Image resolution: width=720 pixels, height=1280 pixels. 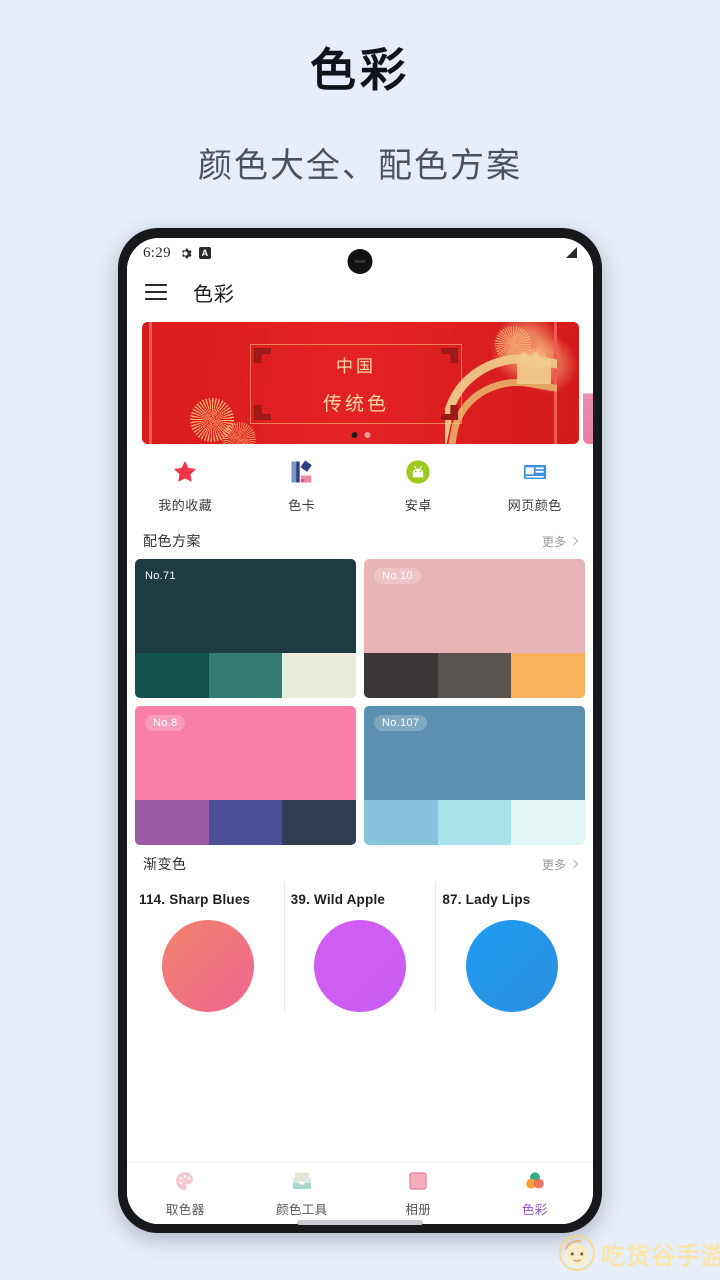 I want to click on palette-main-color: No.10, so click(x=474, y=606).